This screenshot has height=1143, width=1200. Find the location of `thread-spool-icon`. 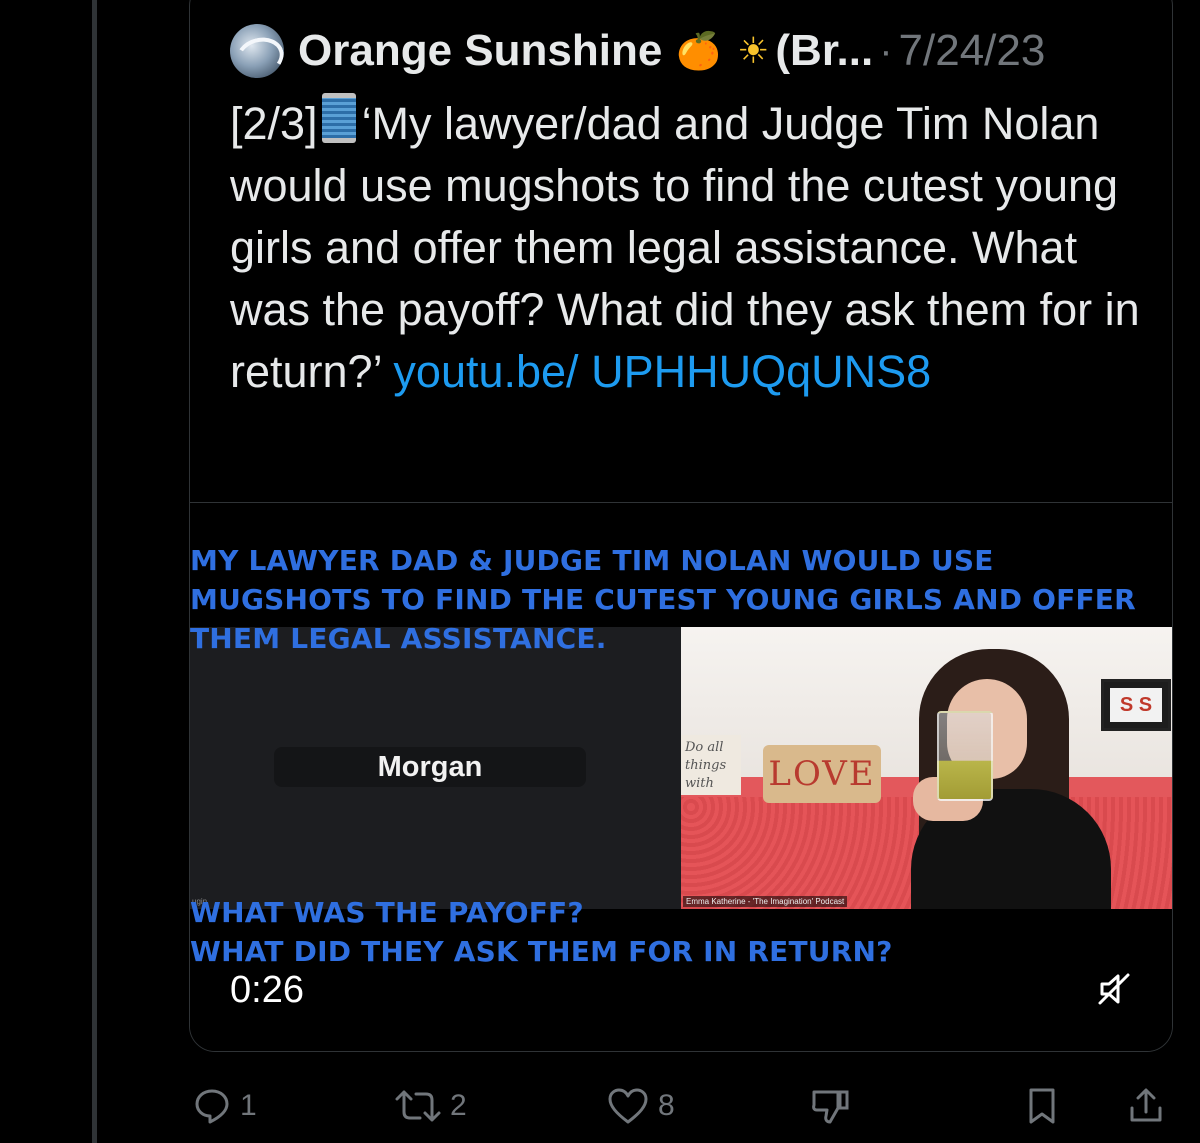

thread-spool-icon is located at coordinates (338, 118).